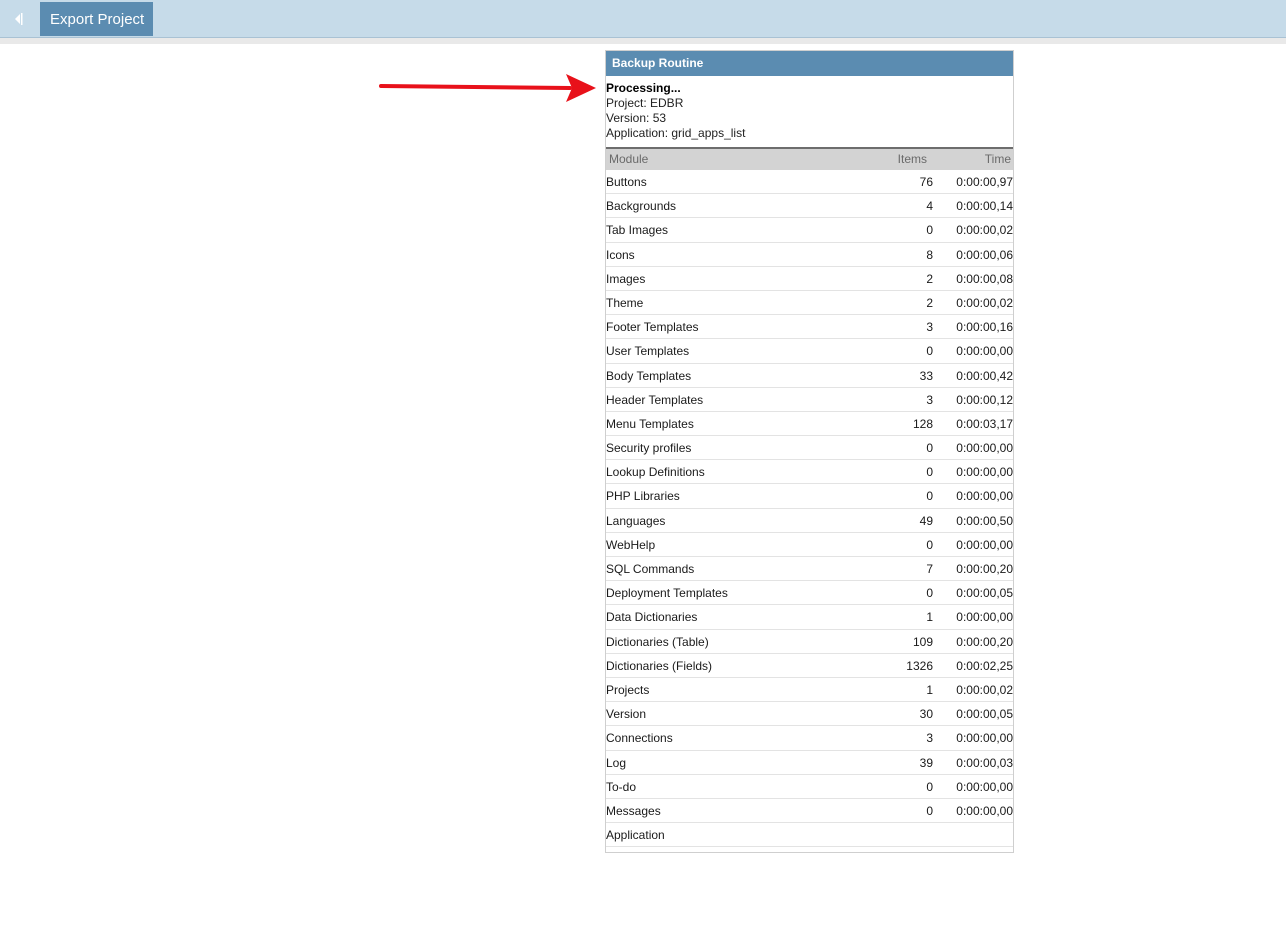 The image size is (1286, 951). Describe the element at coordinates (809, 255) in the screenshot. I see `table-row: Icons 8 0:00:00,06` at that location.